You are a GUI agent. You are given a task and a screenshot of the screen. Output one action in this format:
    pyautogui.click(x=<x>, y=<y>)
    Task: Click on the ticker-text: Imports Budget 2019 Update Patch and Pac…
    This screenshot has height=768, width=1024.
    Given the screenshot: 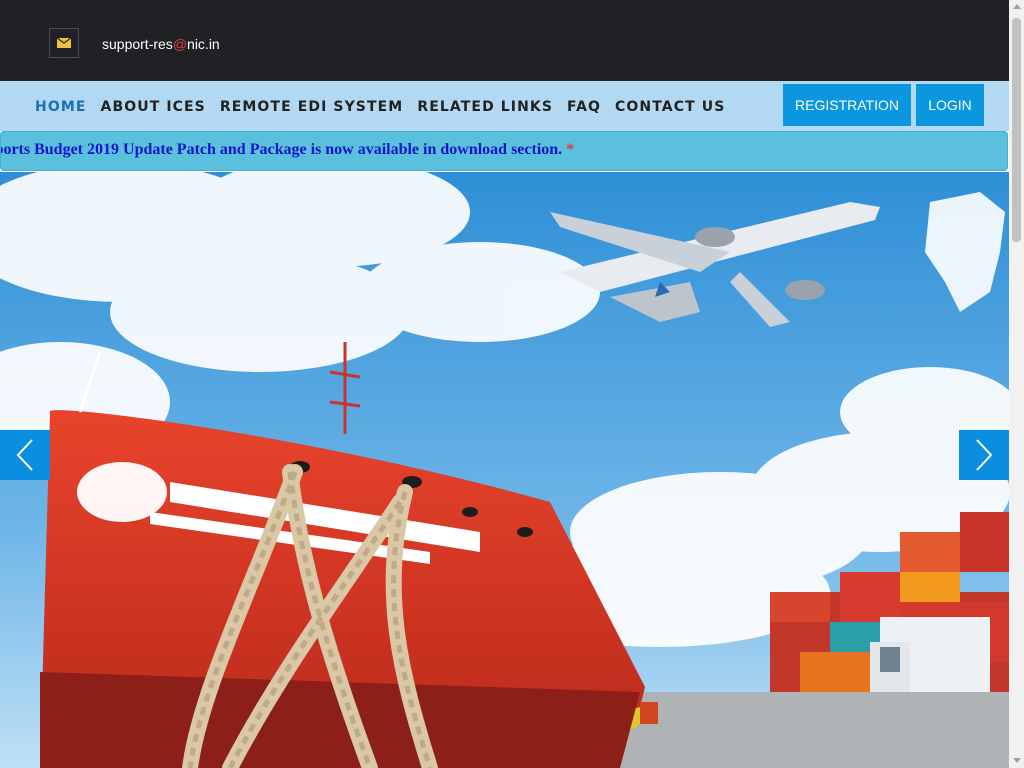 What is the action you would take?
    pyautogui.click(x=281, y=149)
    